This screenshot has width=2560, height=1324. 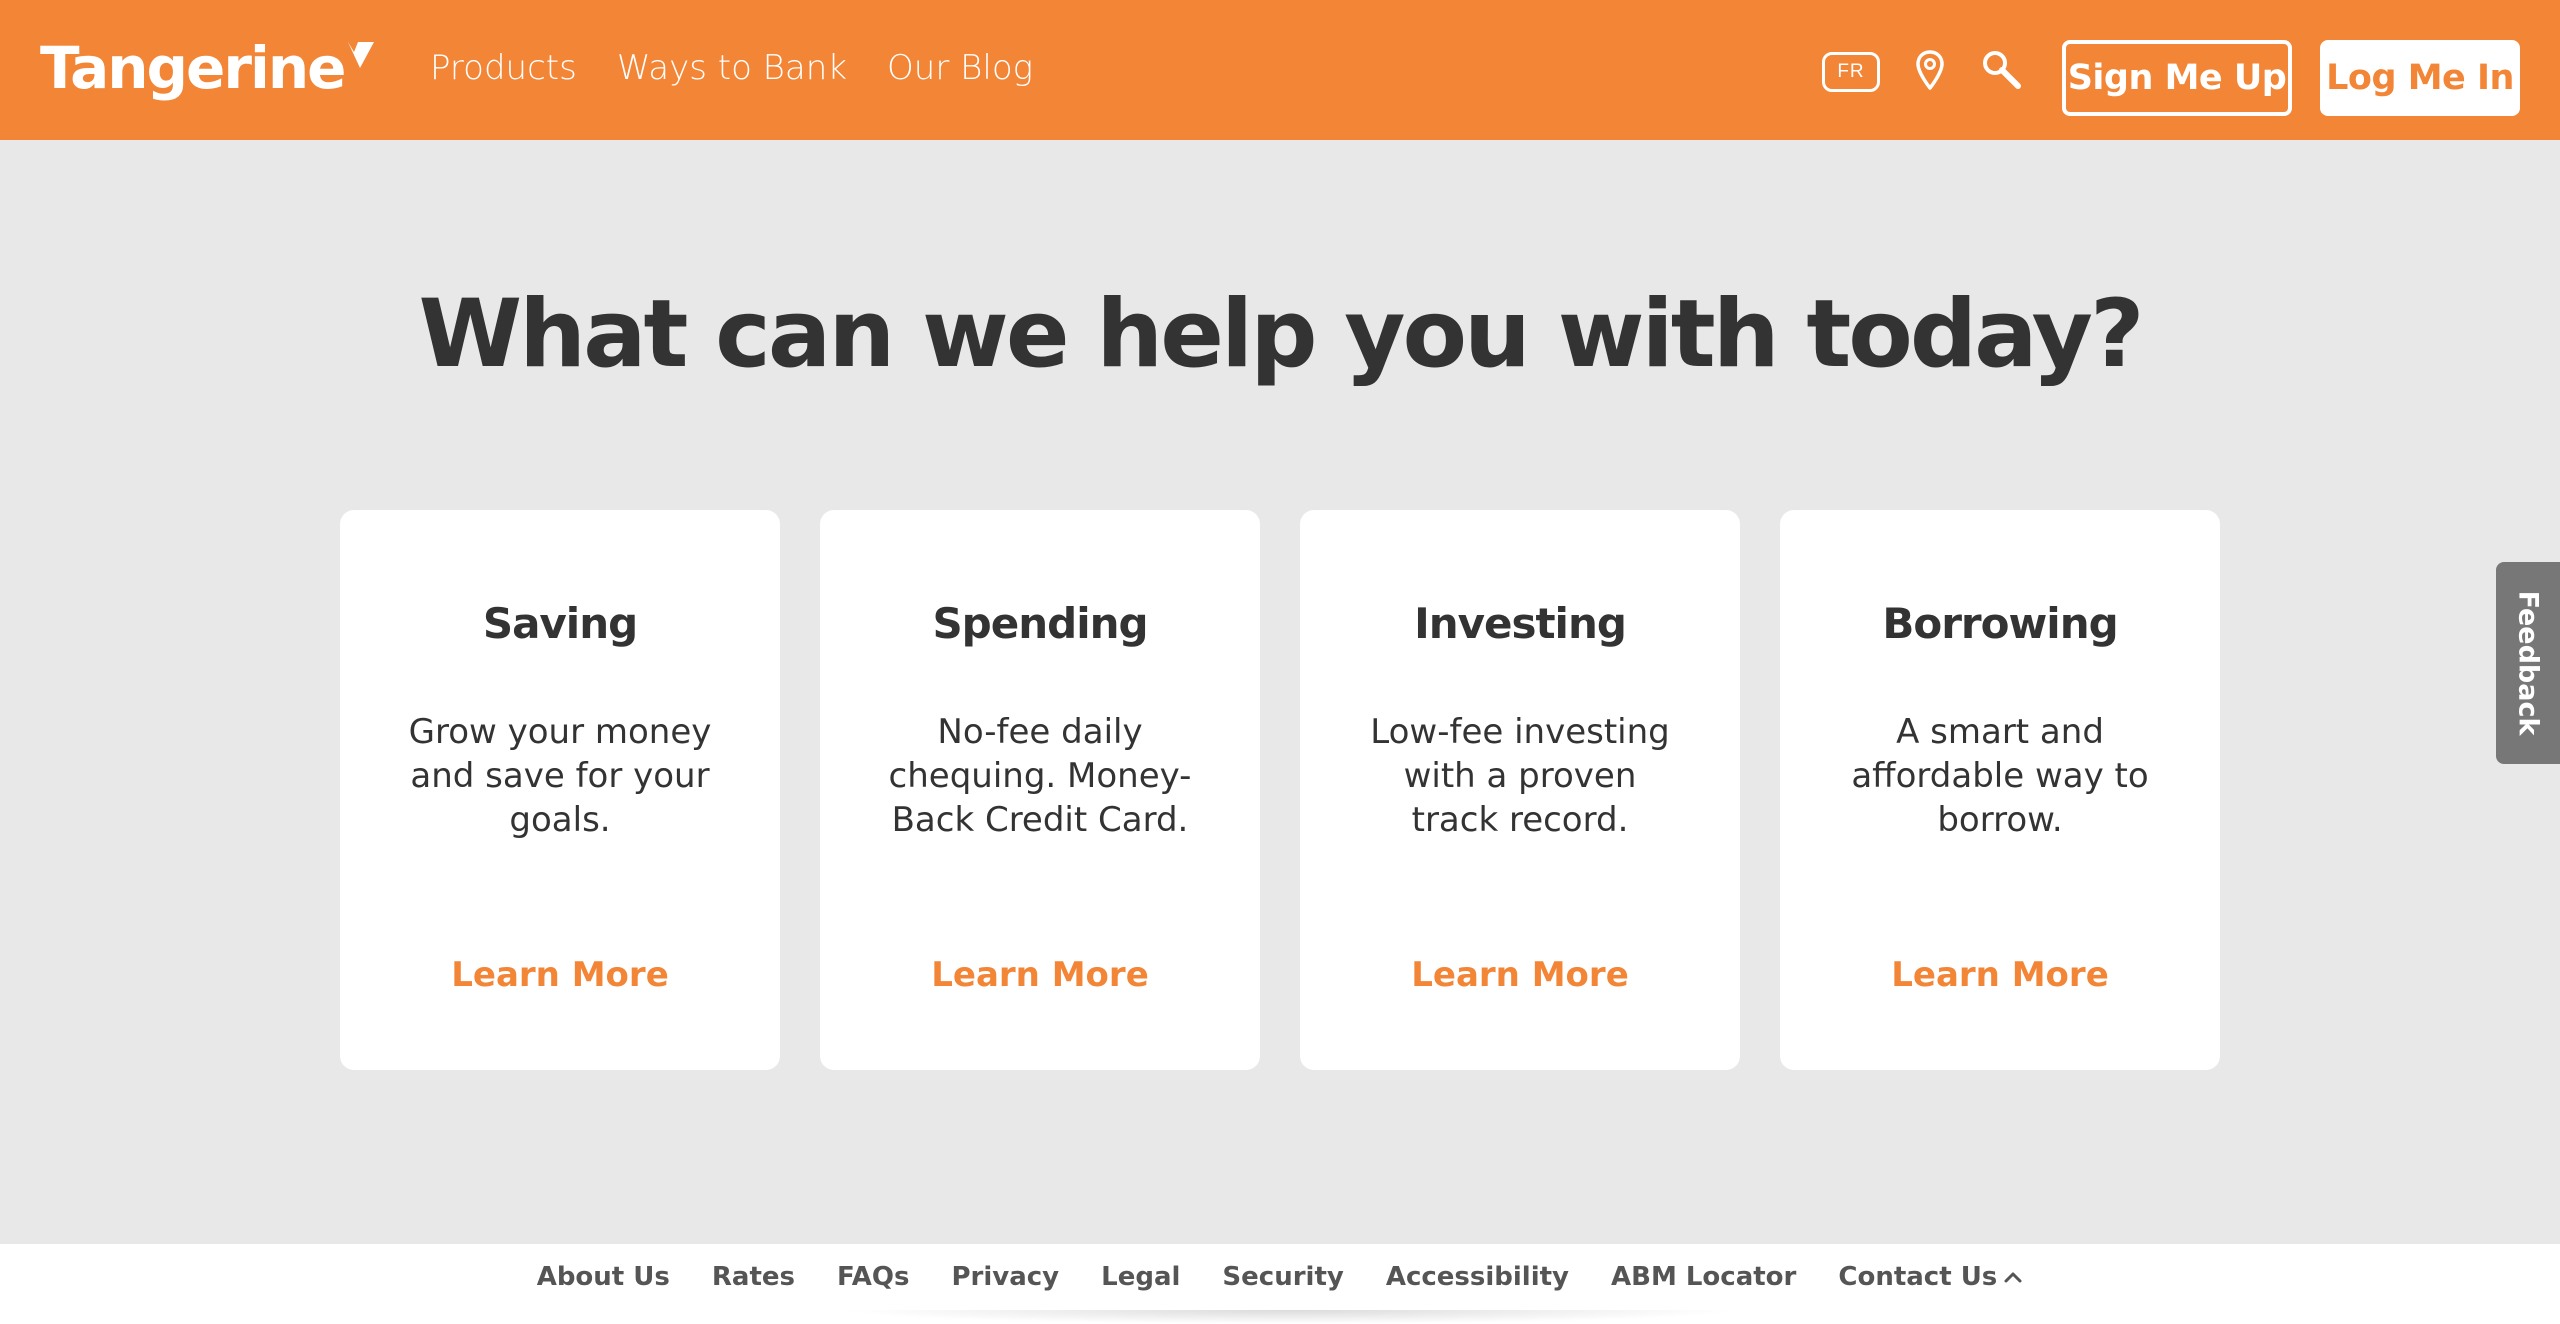 What do you see at coordinates (2000, 623) in the screenshot?
I see `card-title: Borrowing` at bounding box center [2000, 623].